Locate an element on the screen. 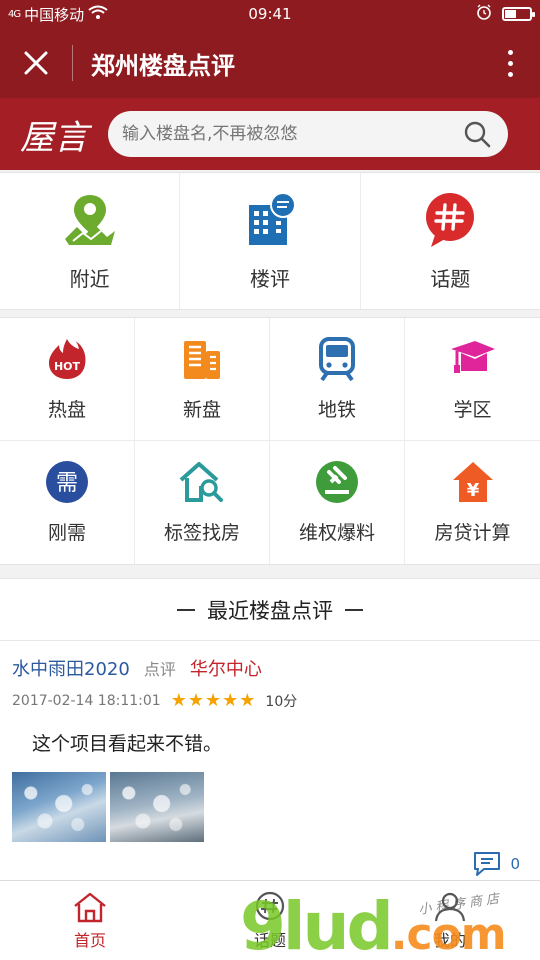 The height and width of the screenshot is (960, 540). primary-nav-grid: 附近 楼评 话题 is located at coordinates (270, 241).